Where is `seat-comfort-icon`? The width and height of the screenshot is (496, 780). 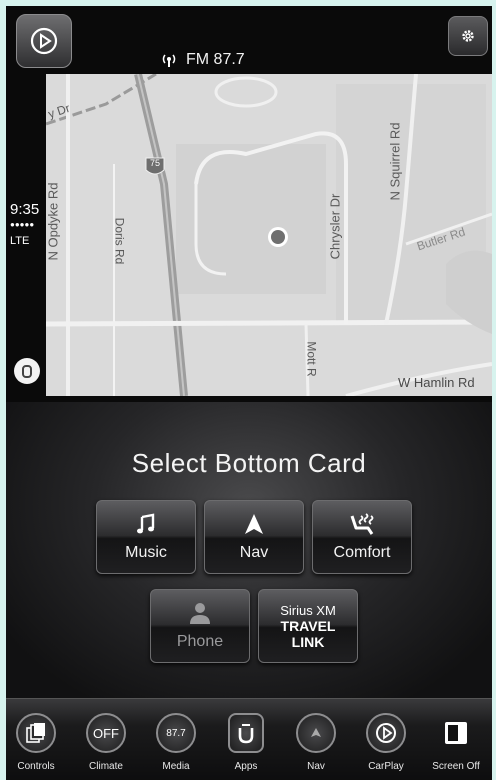
seat-comfort-icon is located at coordinates (362, 524).